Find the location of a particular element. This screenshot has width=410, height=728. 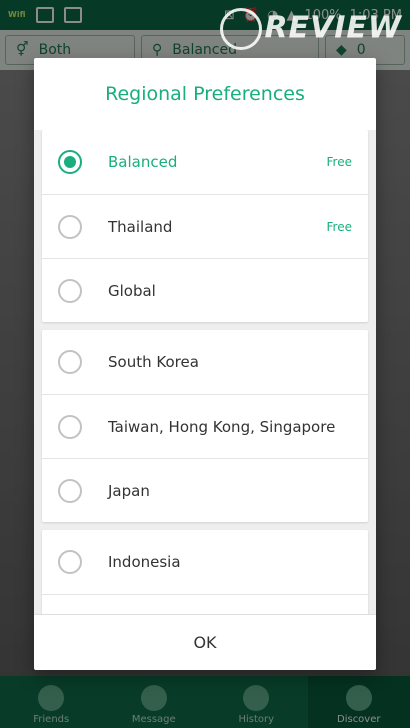

region-option-label: Balanced is located at coordinates (143, 162).